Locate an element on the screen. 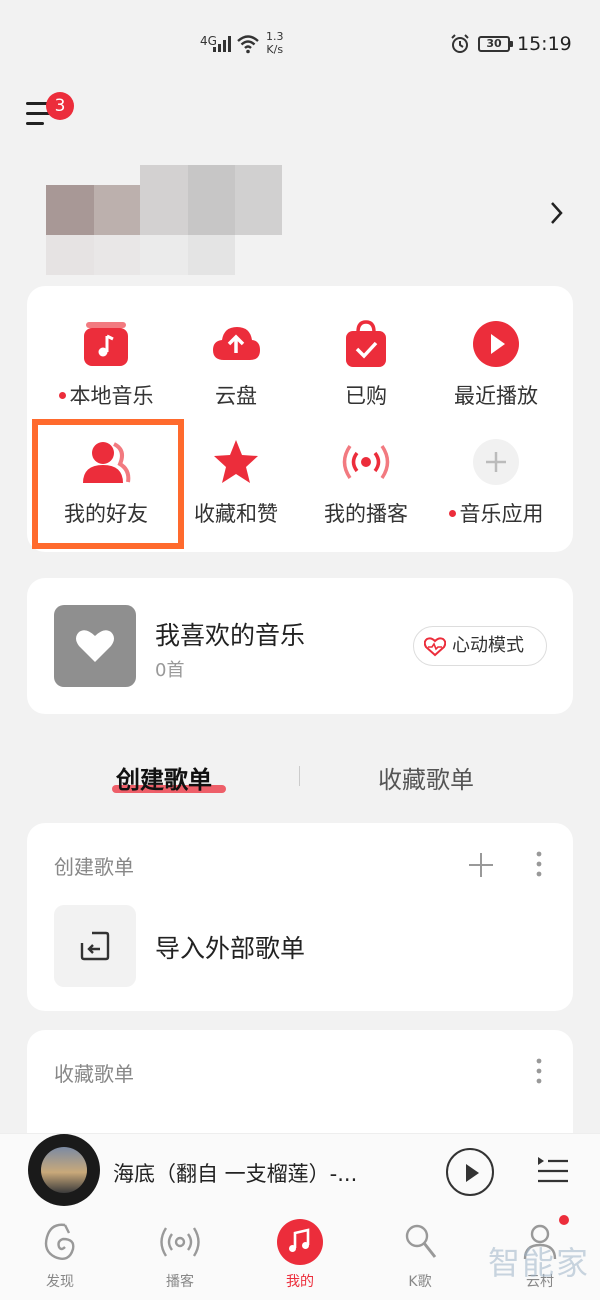 The image size is (600, 1300). import-playlist-icon-box is located at coordinates (95, 946).